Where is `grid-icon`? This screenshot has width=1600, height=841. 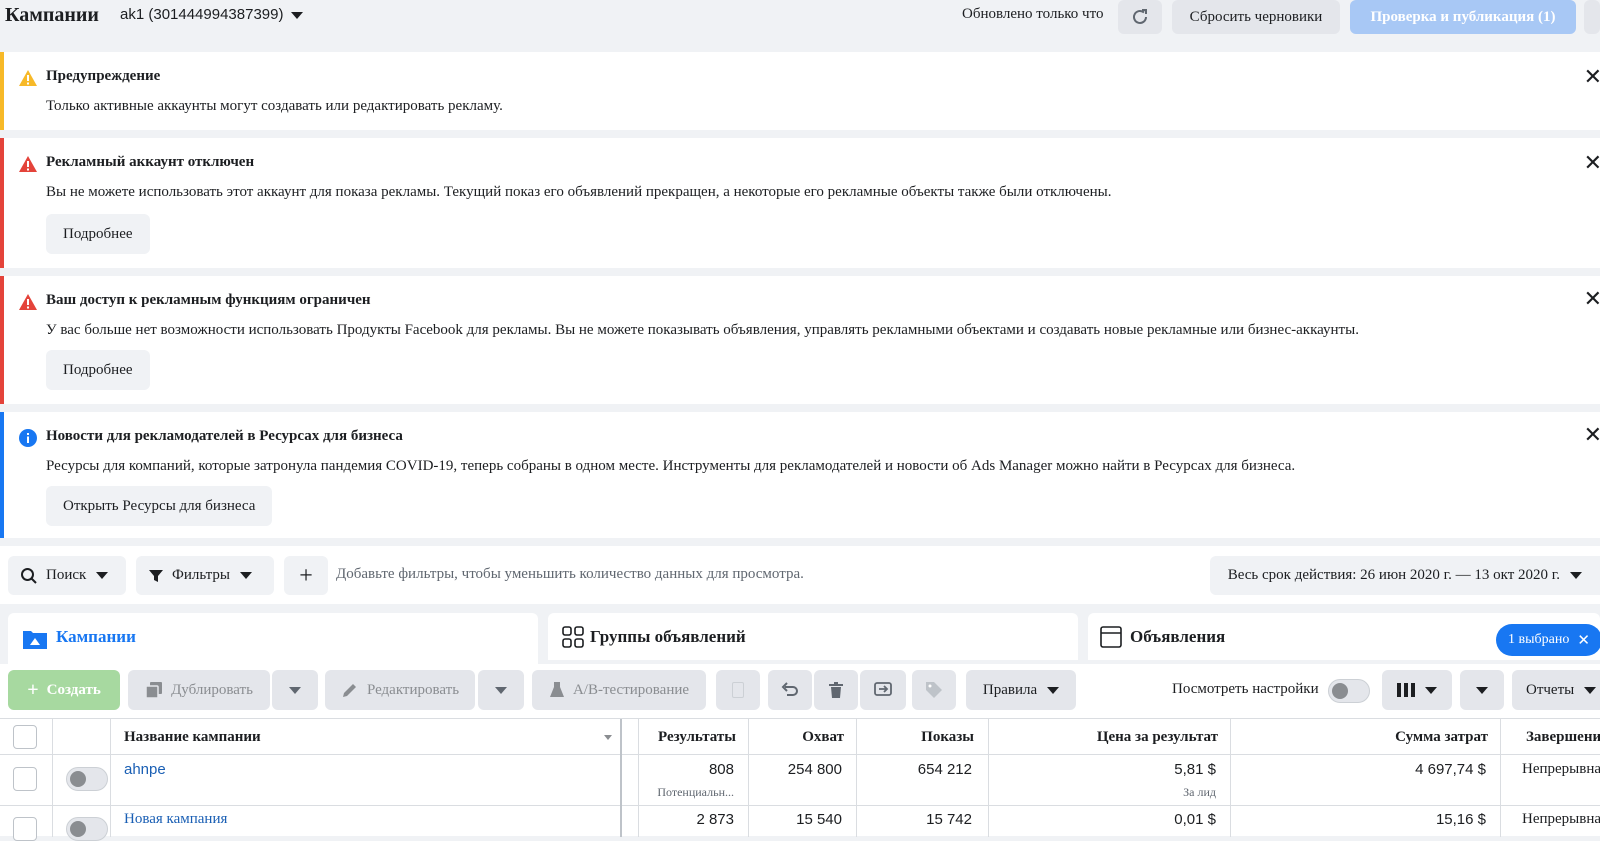
grid-icon is located at coordinates (573, 637).